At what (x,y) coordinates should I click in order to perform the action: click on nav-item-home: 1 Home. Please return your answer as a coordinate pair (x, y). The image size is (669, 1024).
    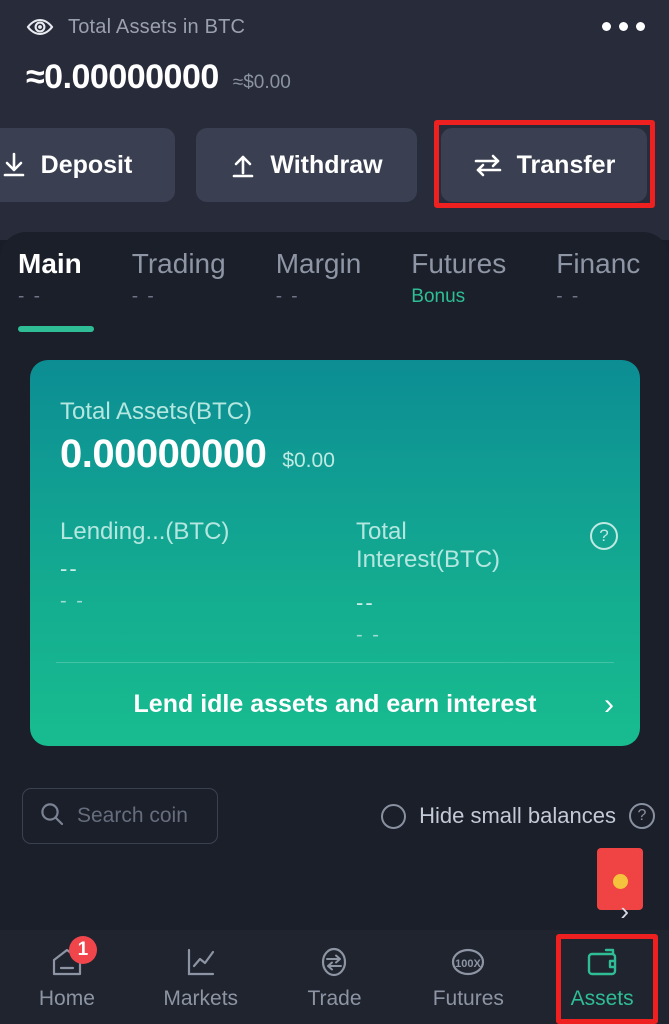
    Looking at the image, I should click on (67, 977).